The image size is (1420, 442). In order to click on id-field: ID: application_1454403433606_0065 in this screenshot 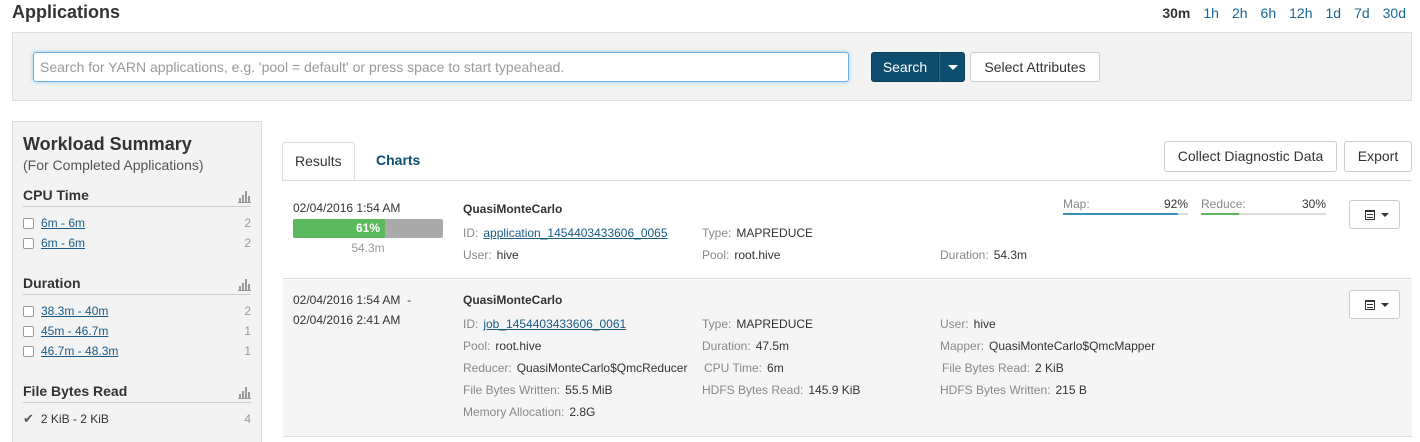, I will do `click(565, 233)`.